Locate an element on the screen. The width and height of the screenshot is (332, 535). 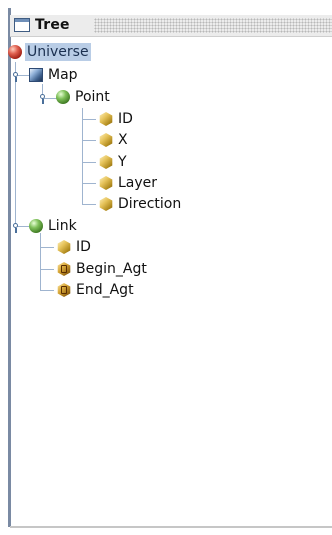
tree-node-point-y: Y is located at coordinates (114, 162).